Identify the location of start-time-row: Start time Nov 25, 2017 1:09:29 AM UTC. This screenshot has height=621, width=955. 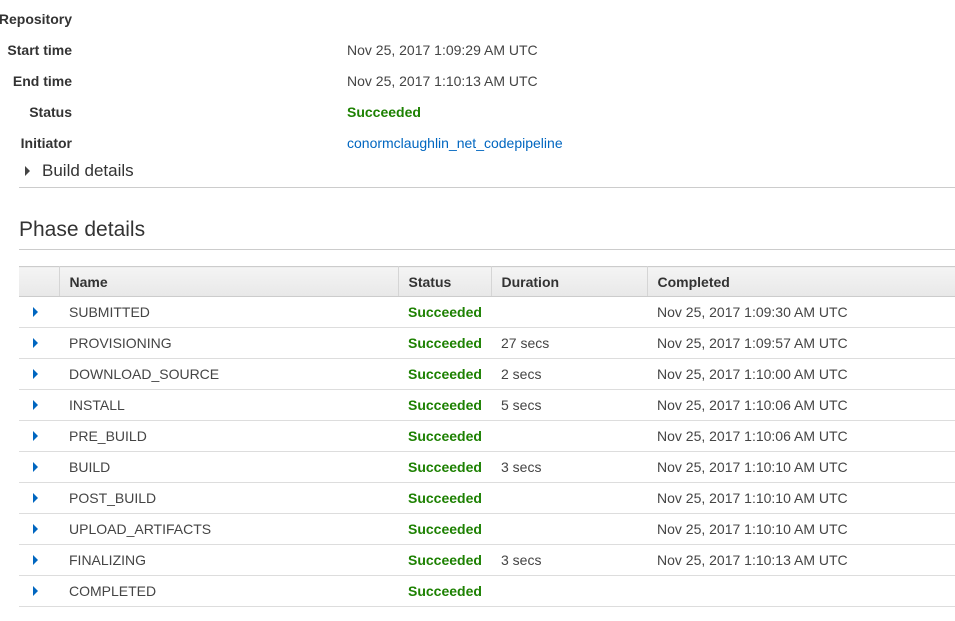
(350, 50).